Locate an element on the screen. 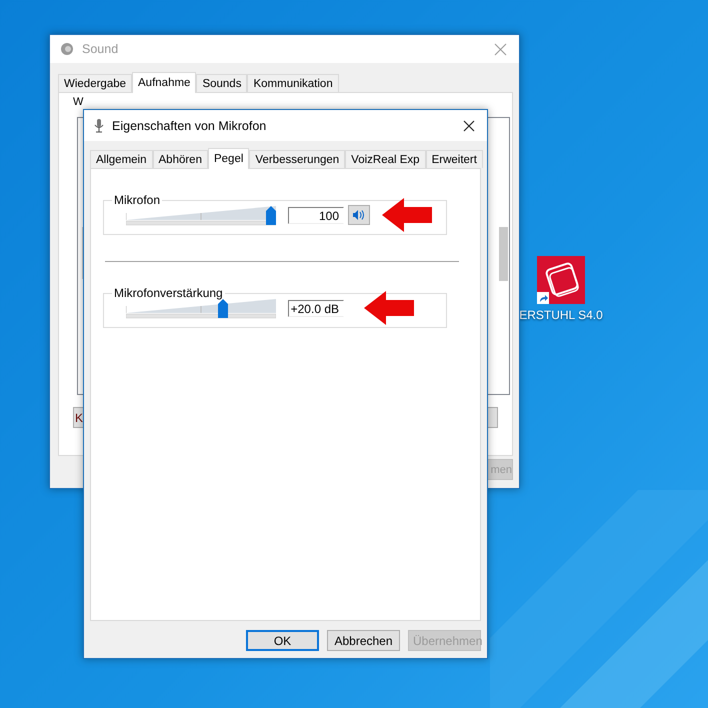 This screenshot has width=708, height=708. window-title: Sound is located at coordinates (101, 49).